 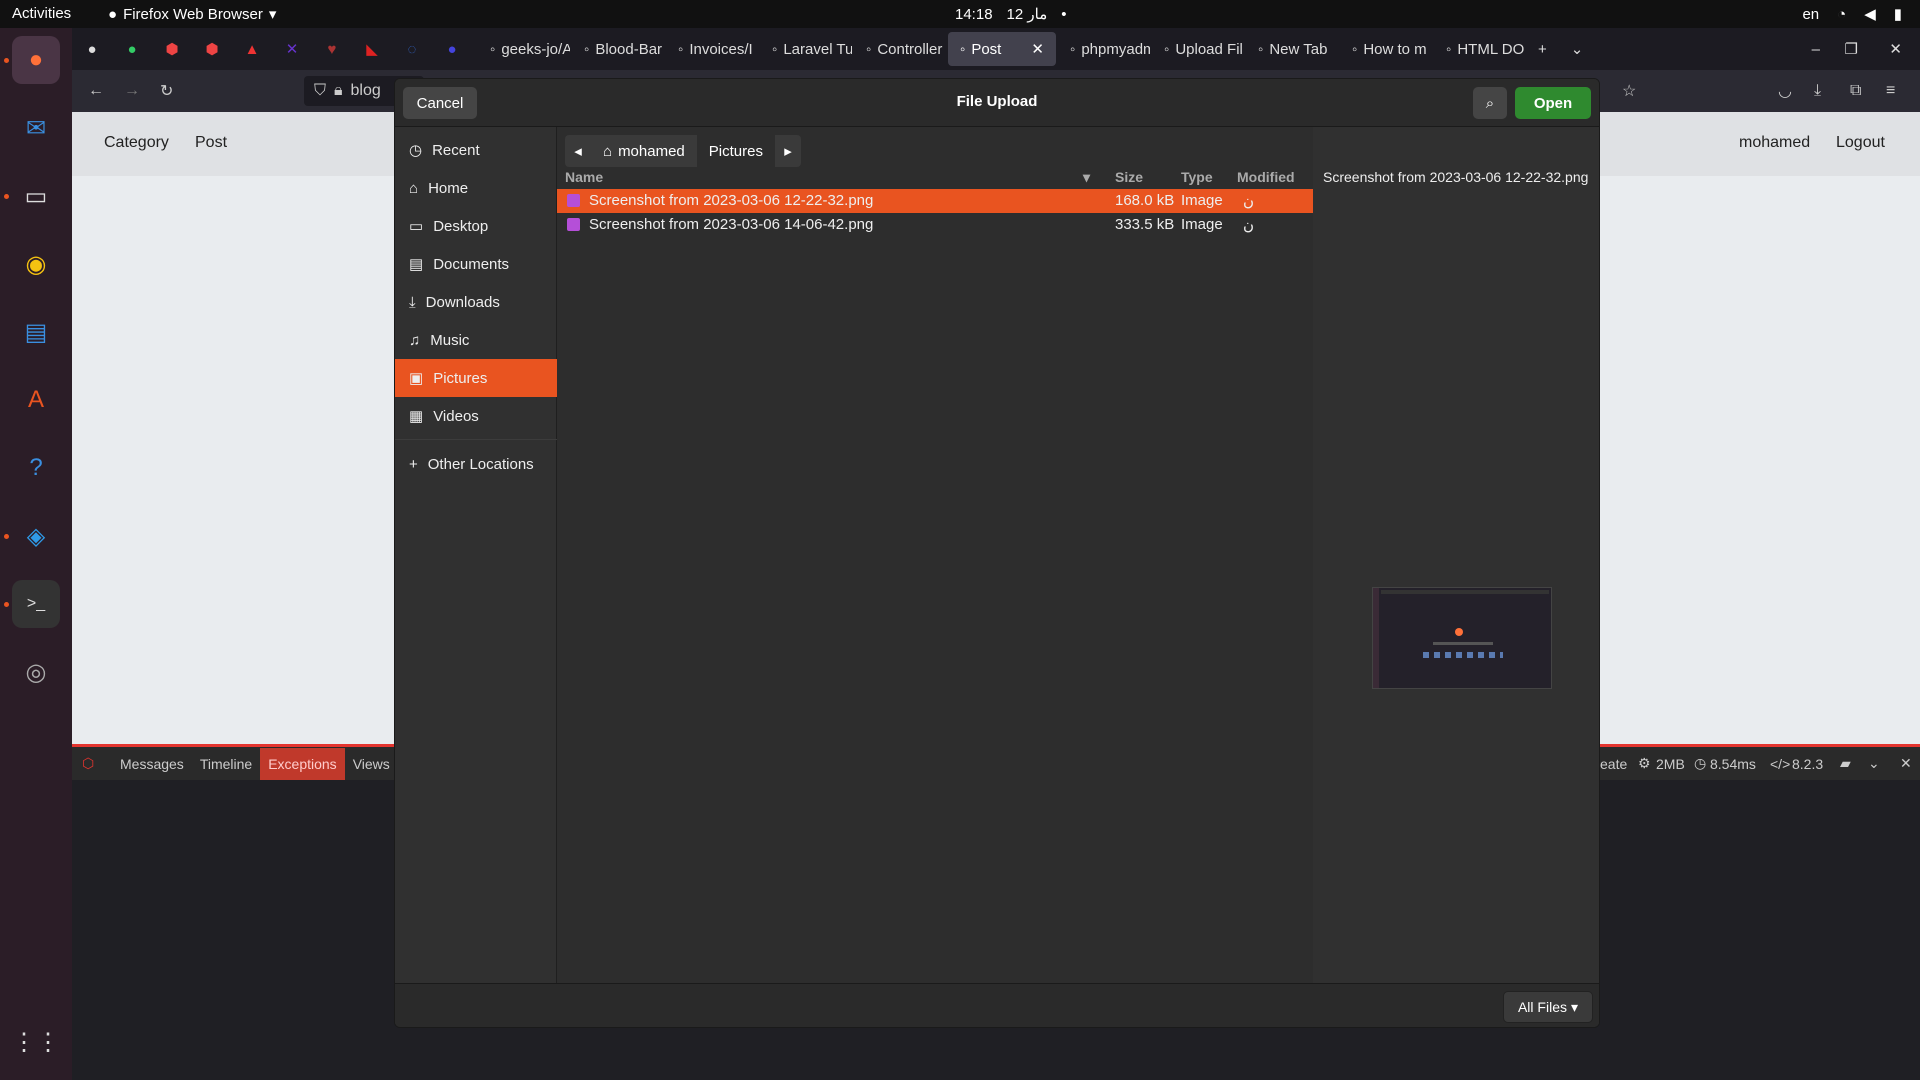 What do you see at coordinates (36, 196) in the screenshot?
I see `files-dock-icon: ▭` at bounding box center [36, 196].